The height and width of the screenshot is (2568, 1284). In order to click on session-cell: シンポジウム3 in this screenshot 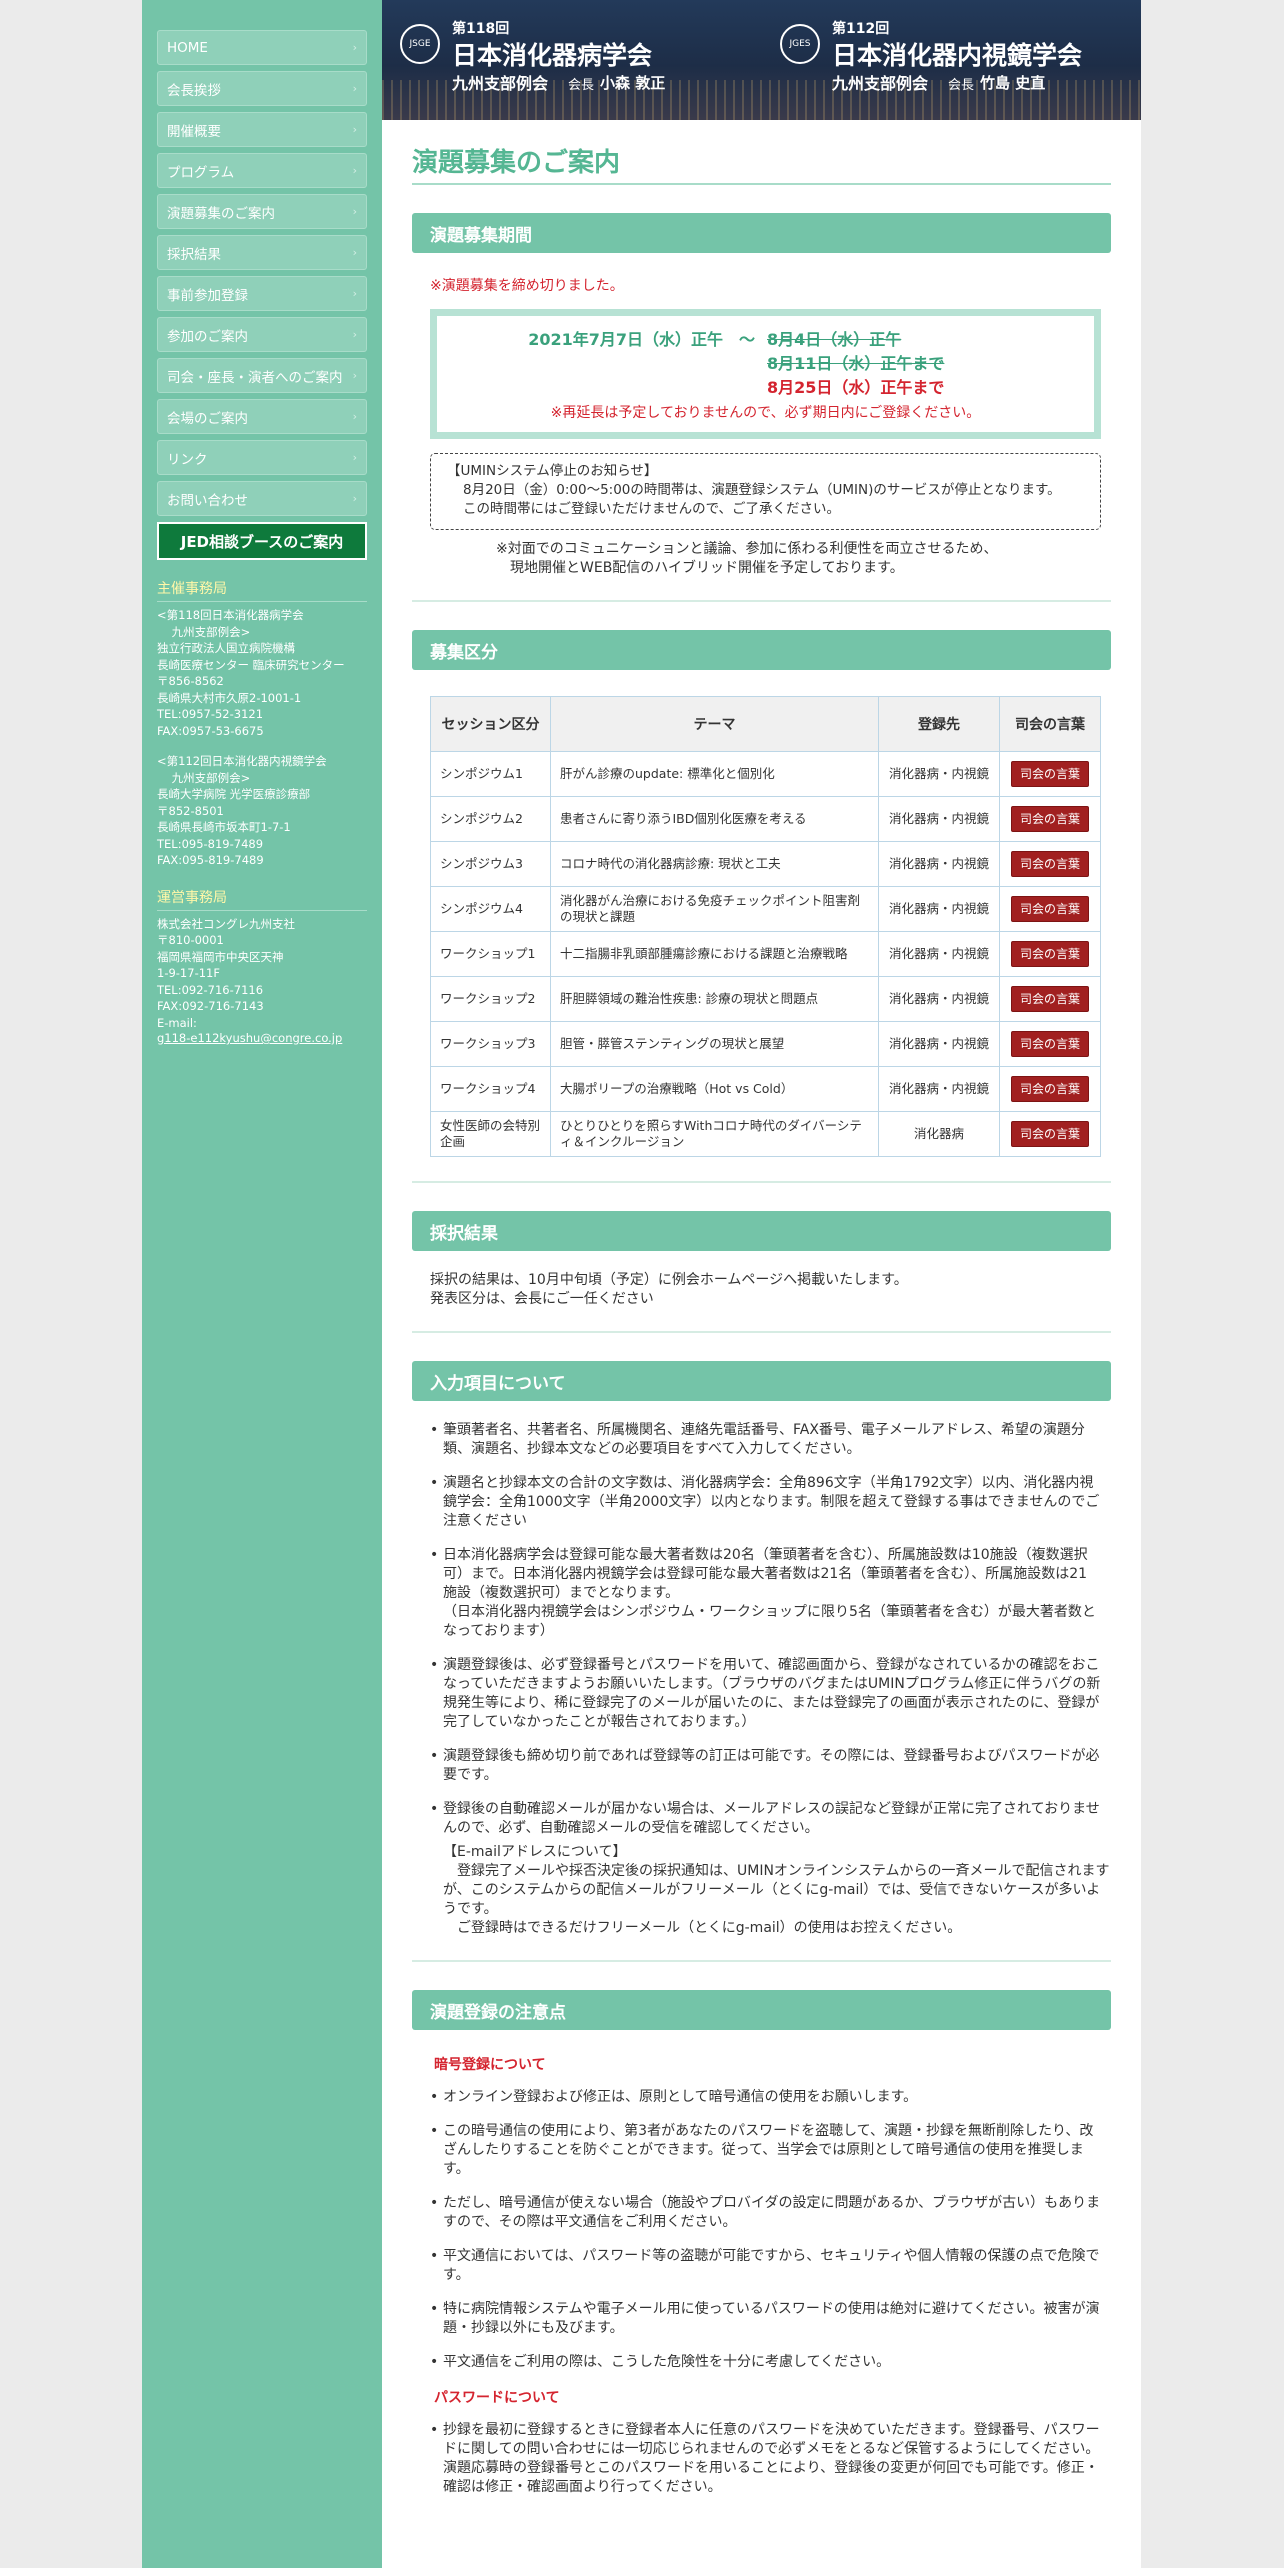, I will do `click(490, 864)`.